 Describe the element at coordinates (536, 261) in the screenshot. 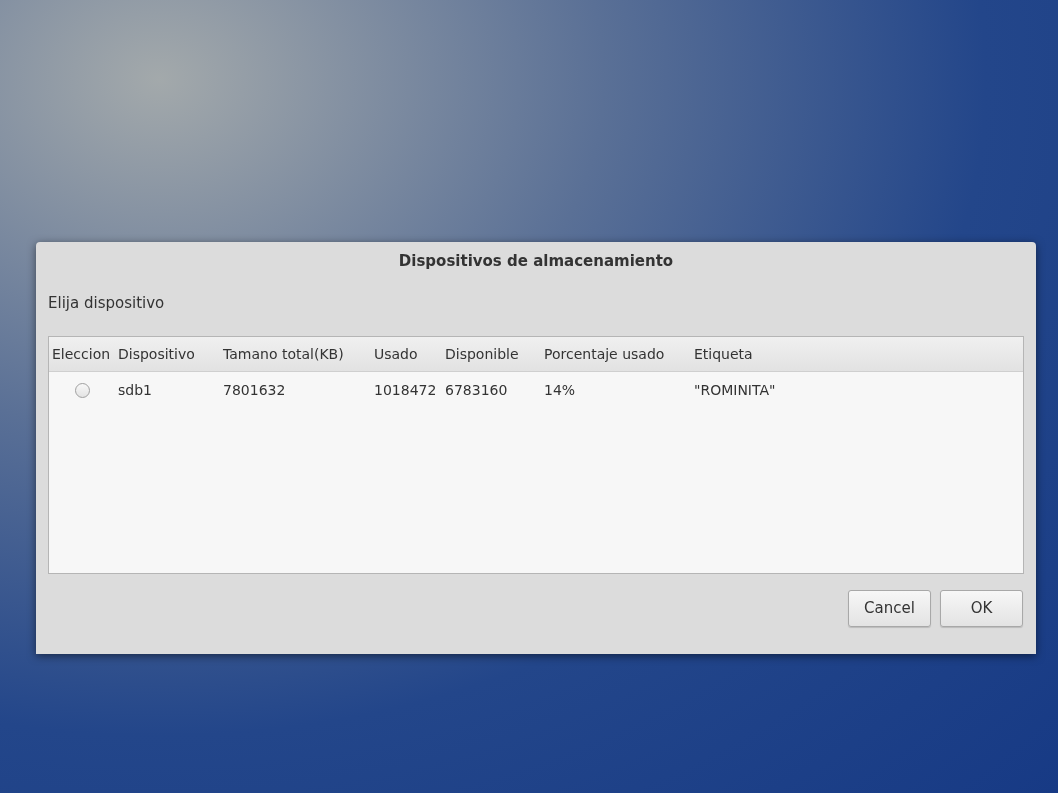

I see `dialog-title: Dispositivos de almacenamiento` at that location.